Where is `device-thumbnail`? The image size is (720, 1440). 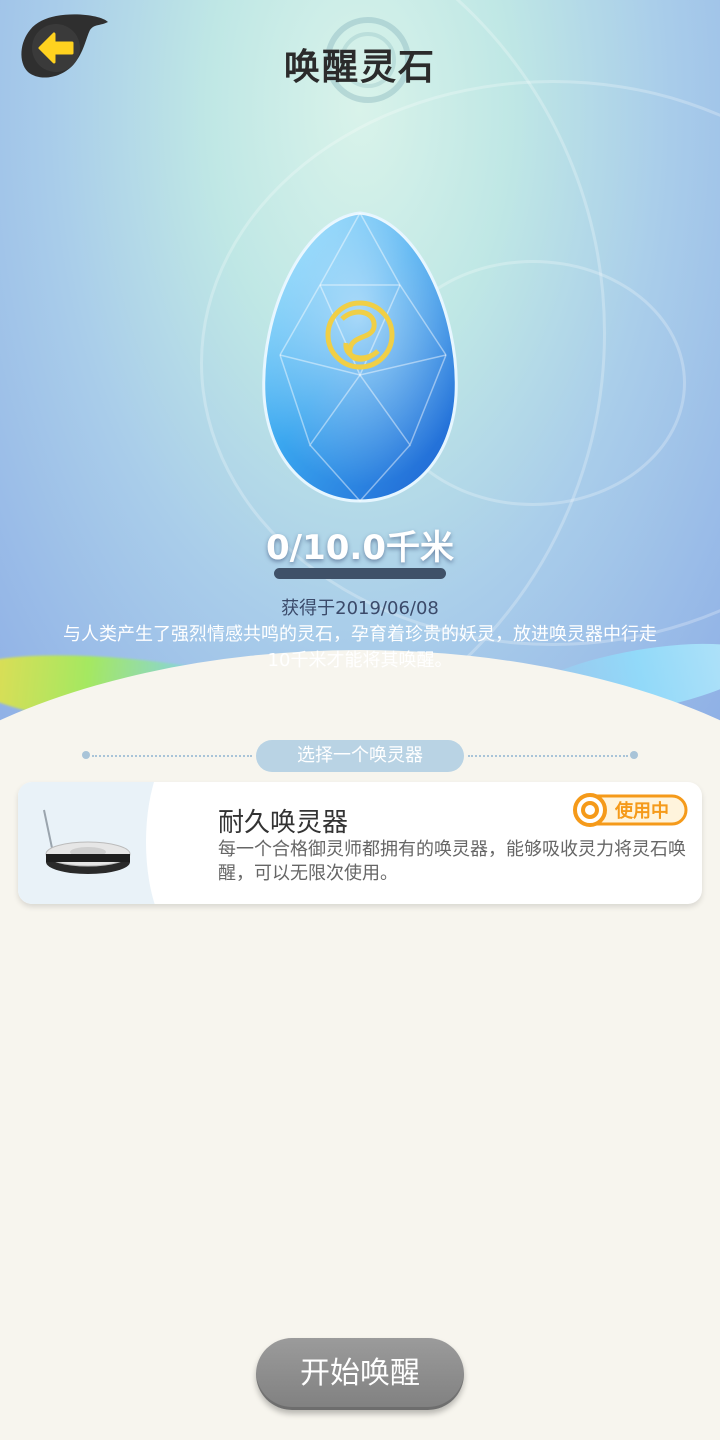
device-thumbnail is located at coordinates (122, 843).